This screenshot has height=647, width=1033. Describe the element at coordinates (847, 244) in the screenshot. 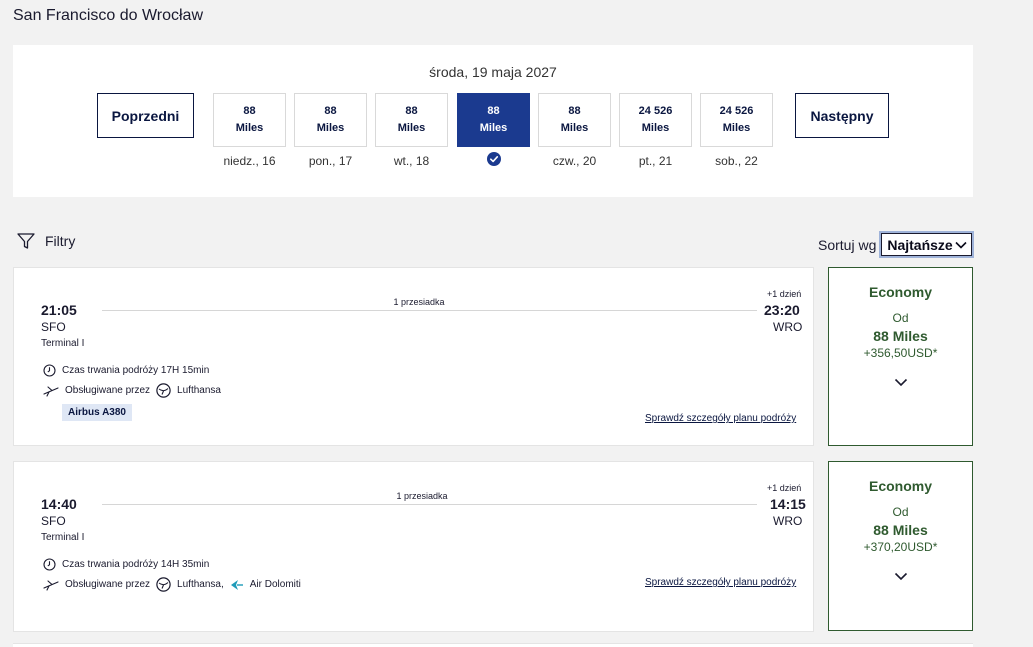

I see `sort-label: Sortuj wg` at that location.